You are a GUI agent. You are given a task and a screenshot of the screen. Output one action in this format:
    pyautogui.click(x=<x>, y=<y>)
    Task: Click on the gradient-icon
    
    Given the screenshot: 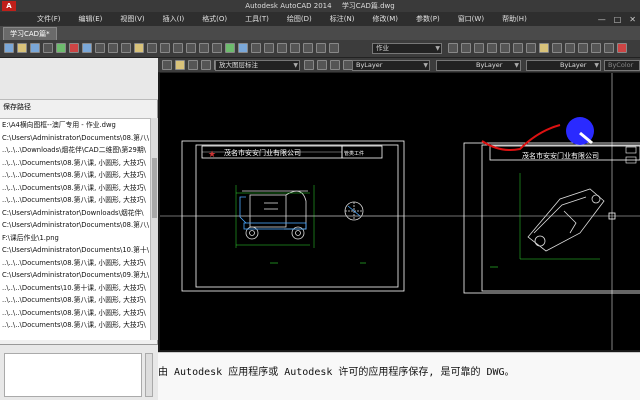 What is the action you would take?
    pyautogui.click(x=557, y=48)
    